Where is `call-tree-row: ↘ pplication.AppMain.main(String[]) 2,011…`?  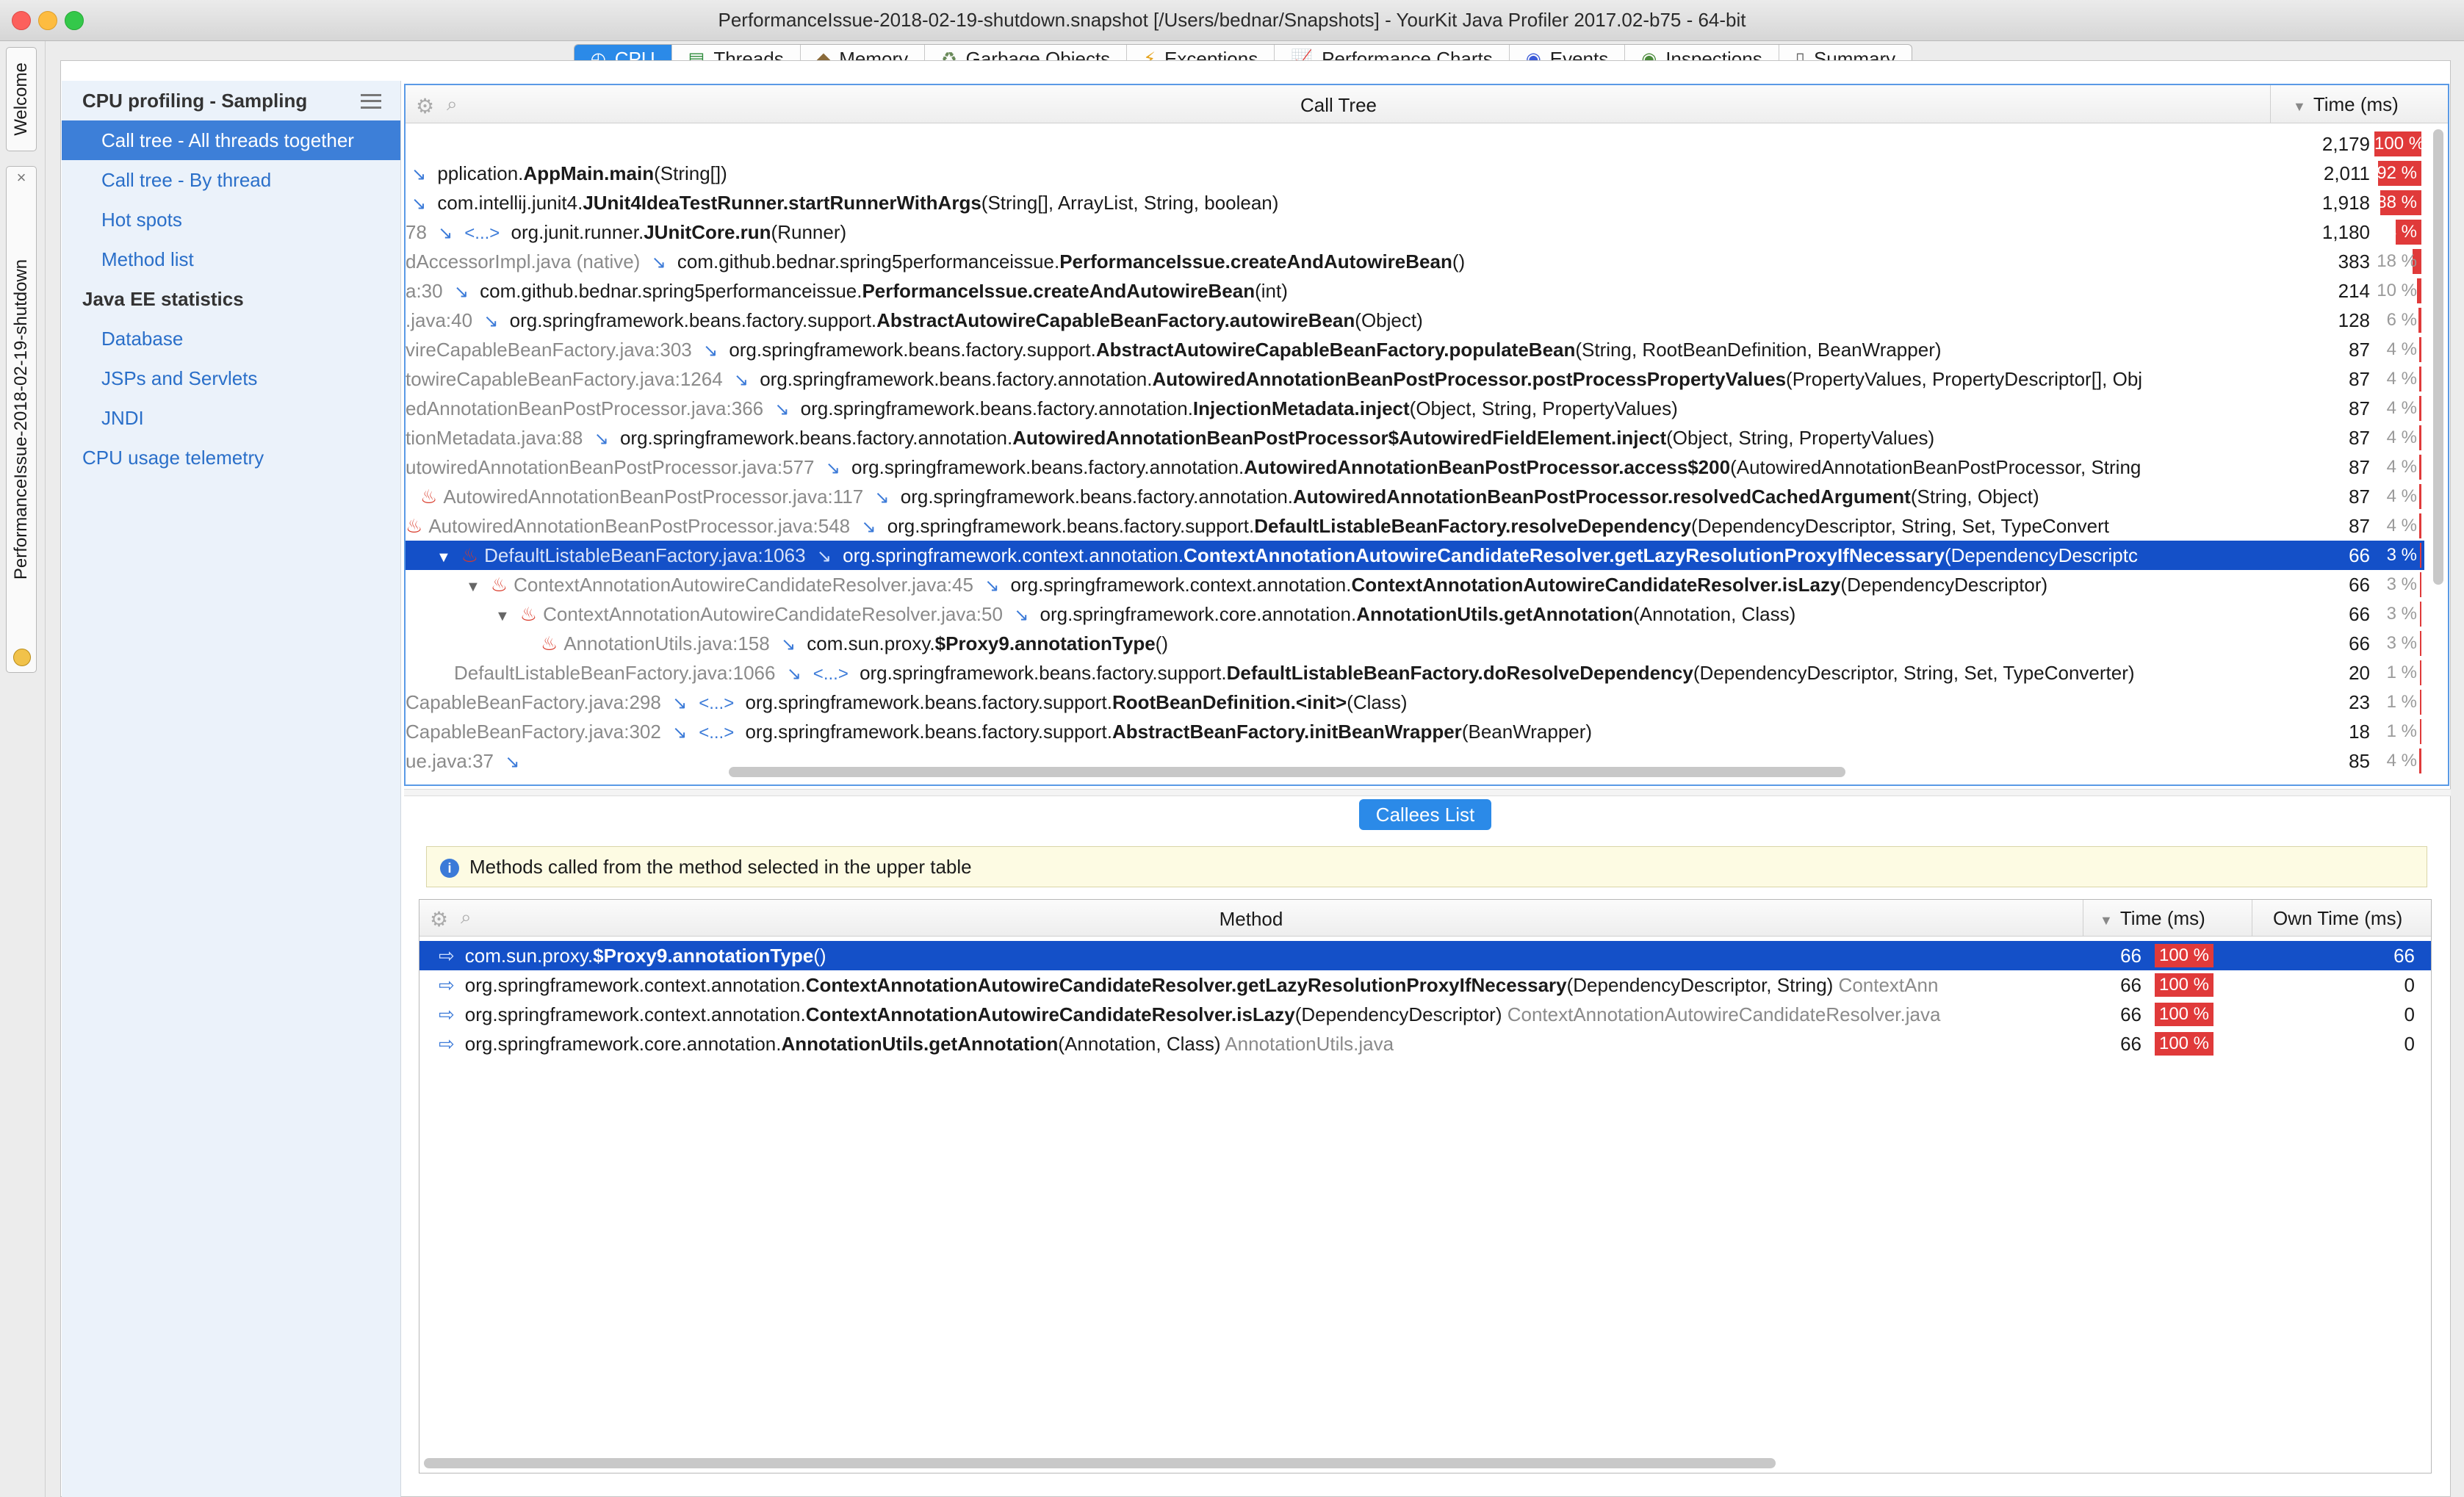
call-tree-row: ↘ pplication.AppMain.main(String[]) 2,011… is located at coordinates (1415, 173).